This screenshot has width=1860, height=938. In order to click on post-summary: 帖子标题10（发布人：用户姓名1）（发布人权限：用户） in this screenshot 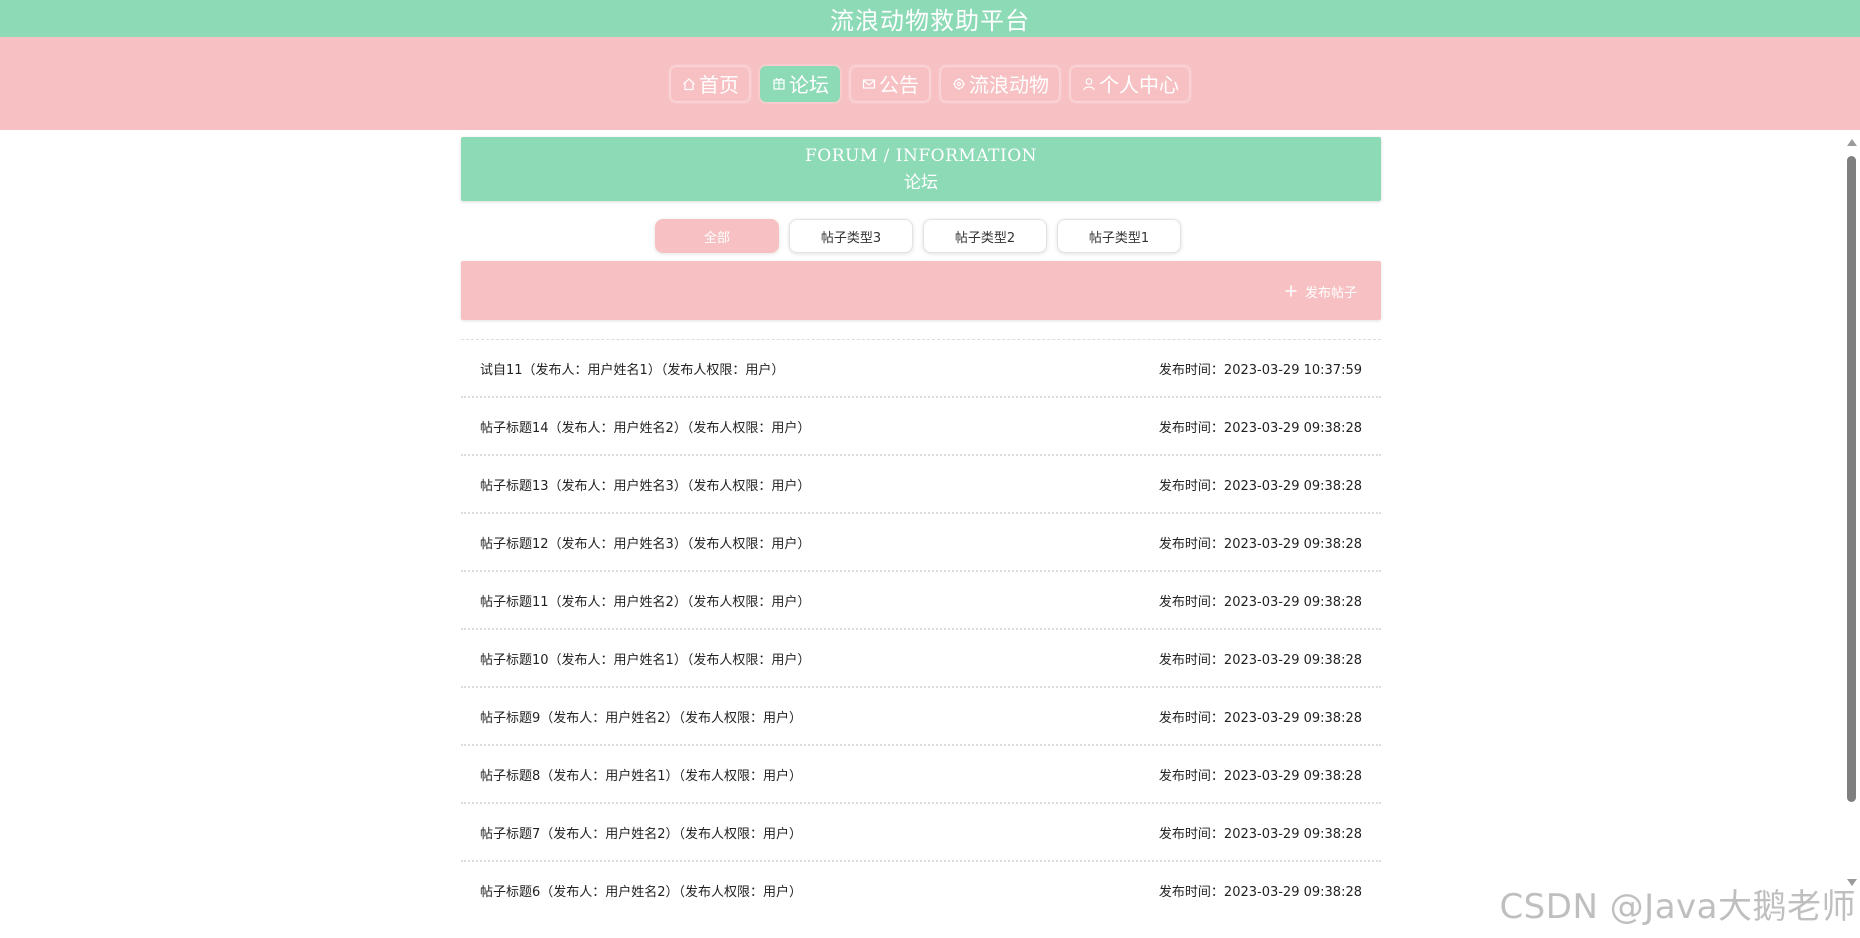, I will do `click(645, 660)`.